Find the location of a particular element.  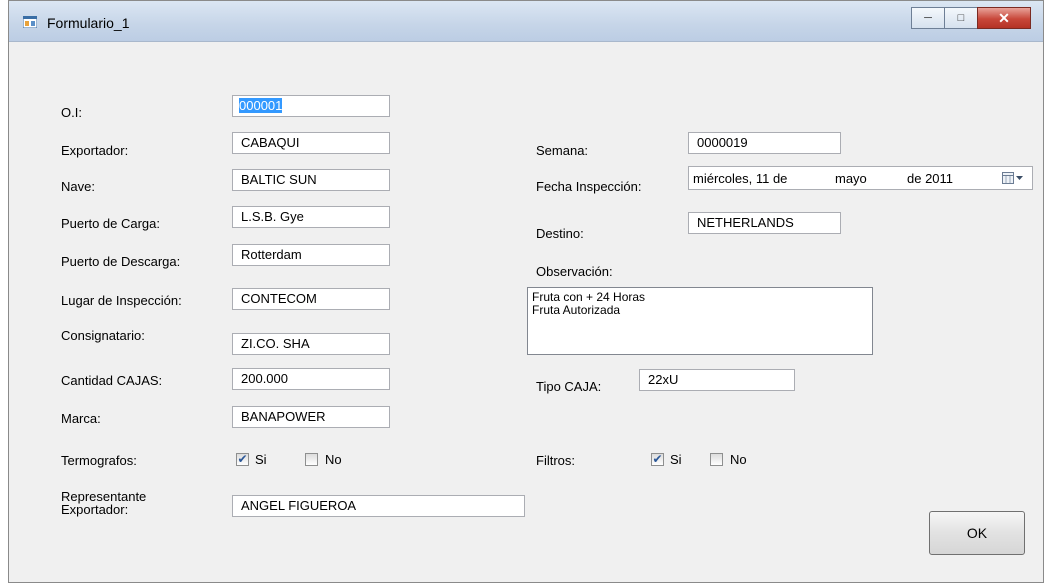

close-button: ✕ is located at coordinates (1004, 18).